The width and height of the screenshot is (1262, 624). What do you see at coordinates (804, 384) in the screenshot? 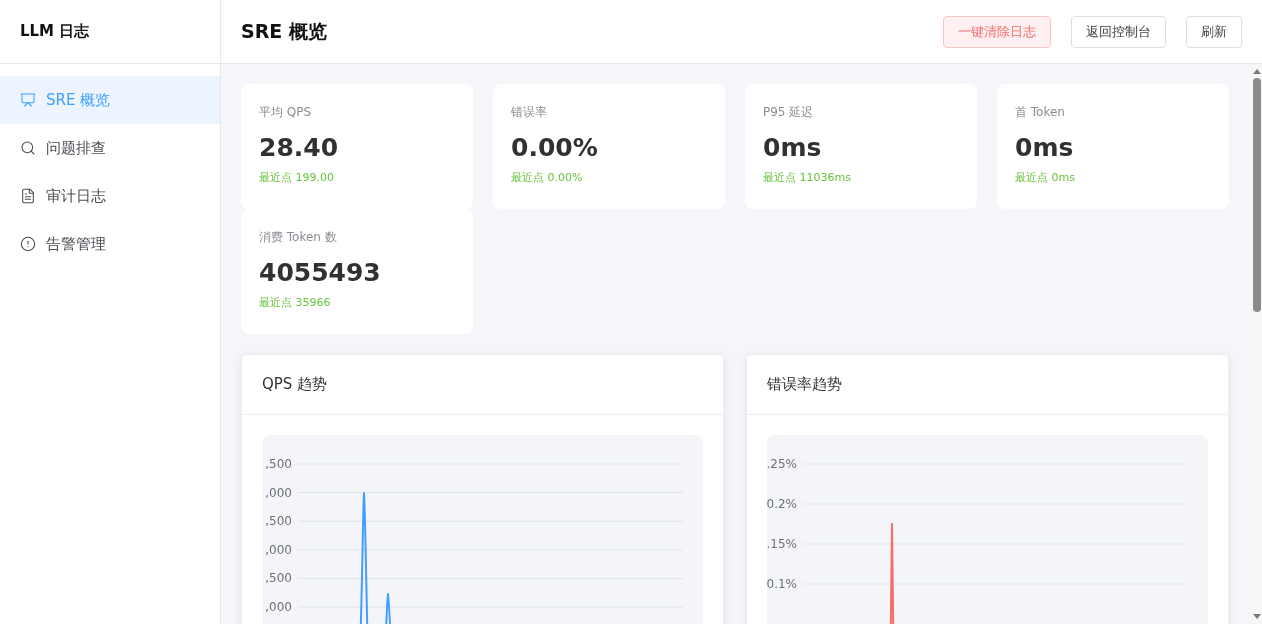
I see `chart-title: 错误率趋势` at bounding box center [804, 384].